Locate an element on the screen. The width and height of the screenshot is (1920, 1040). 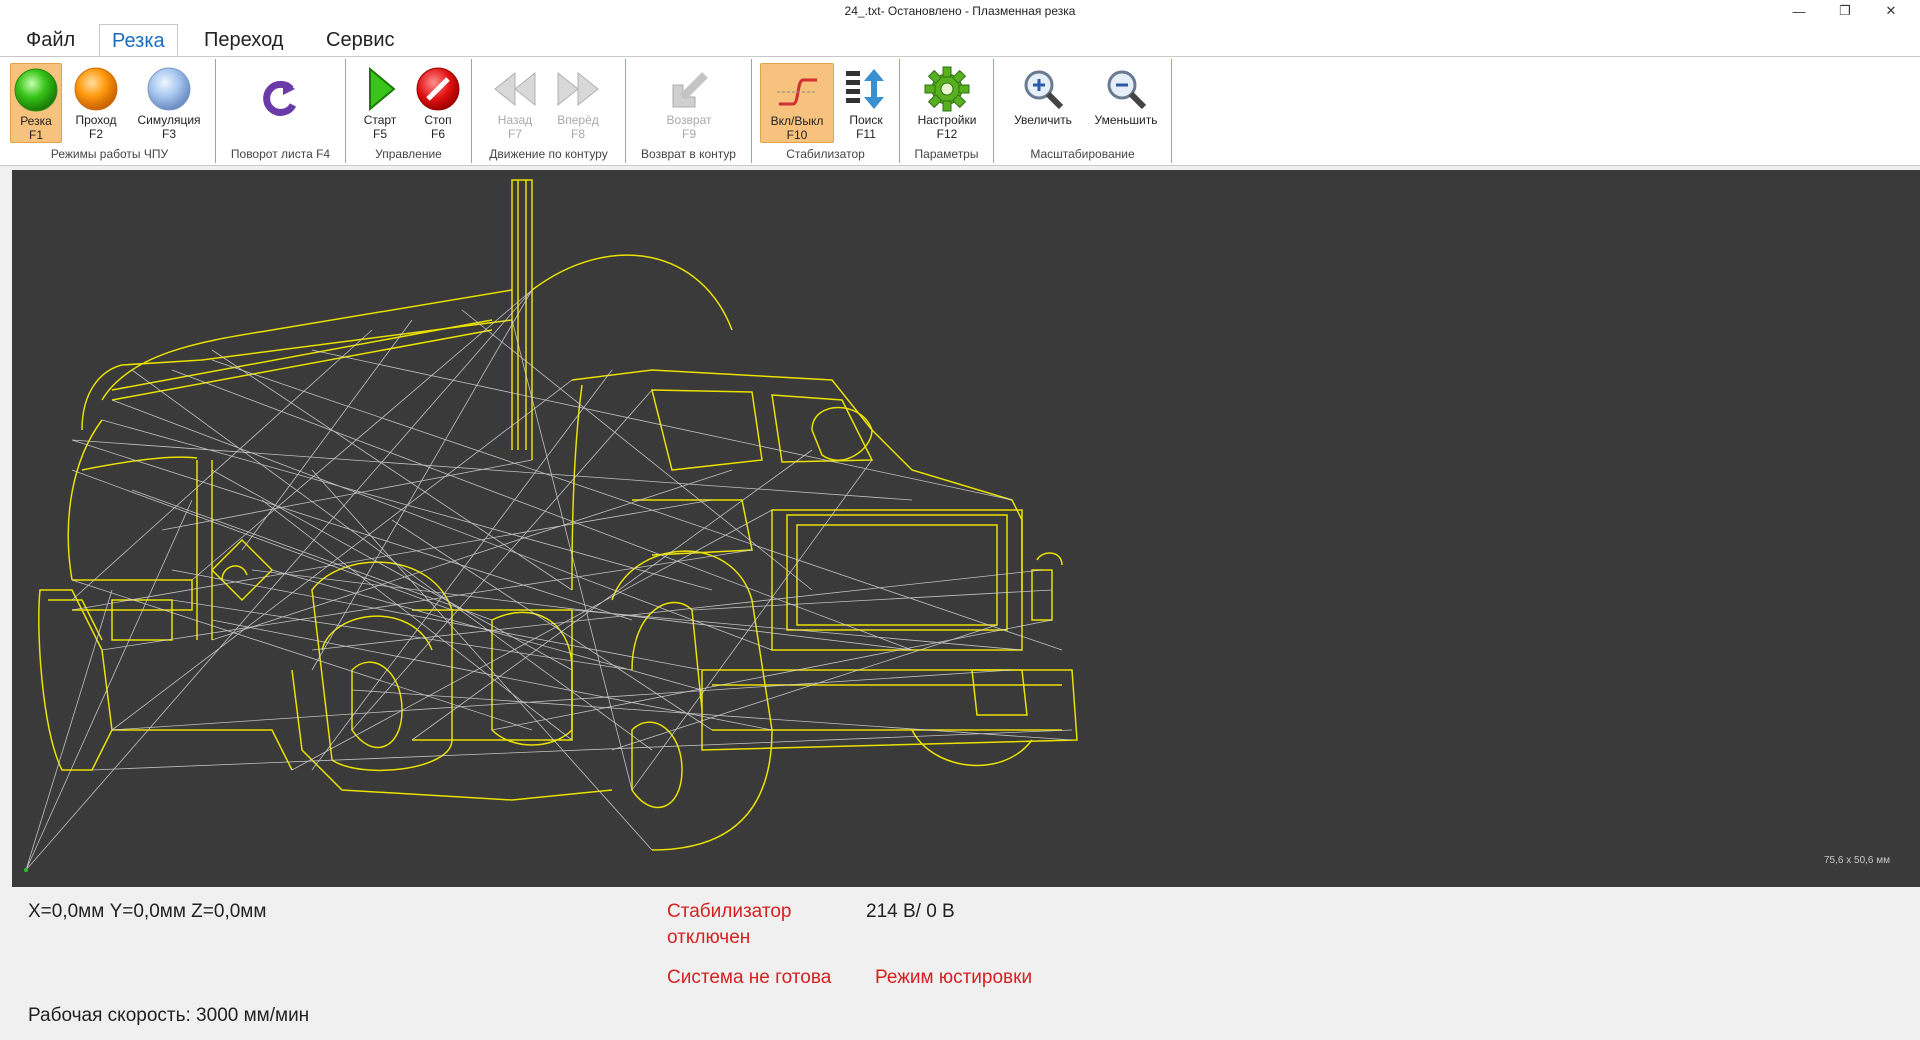
settings-key: F12 is located at coordinates (947, 134).